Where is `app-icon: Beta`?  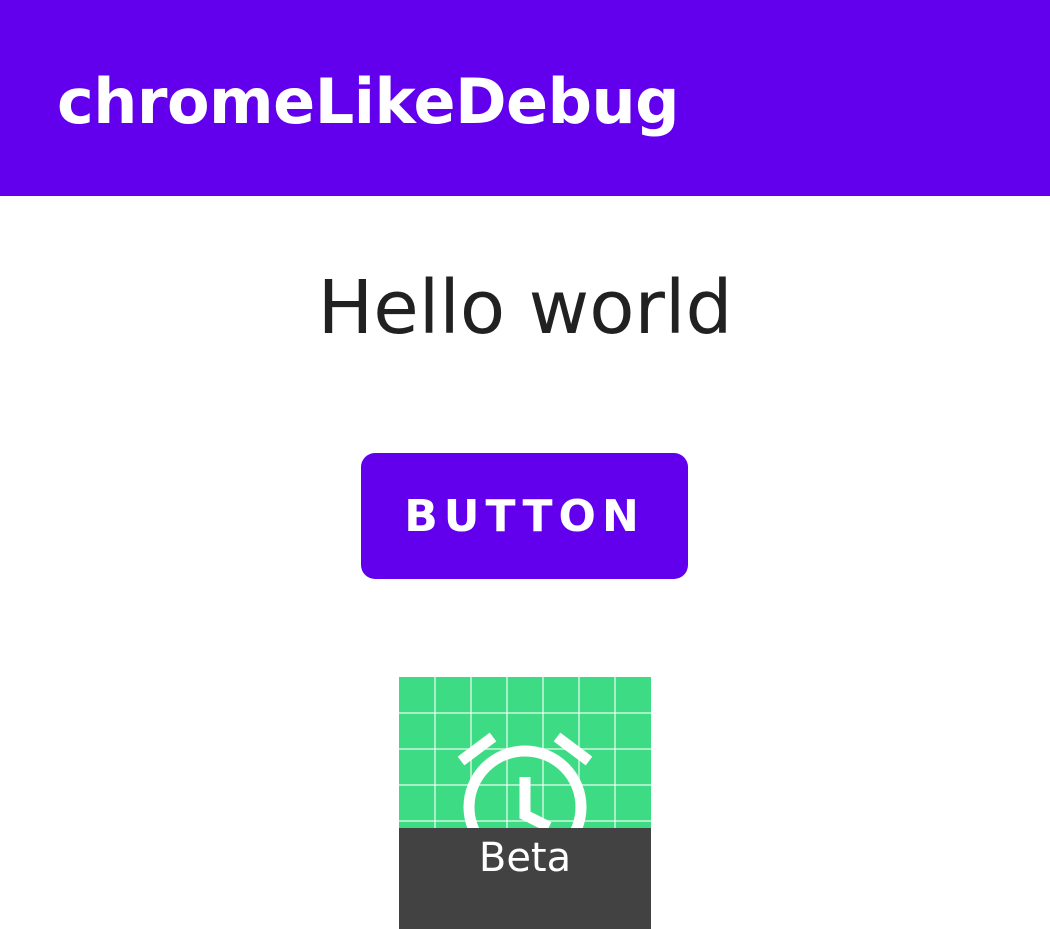
app-icon: Beta is located at coordinates (525, 803).